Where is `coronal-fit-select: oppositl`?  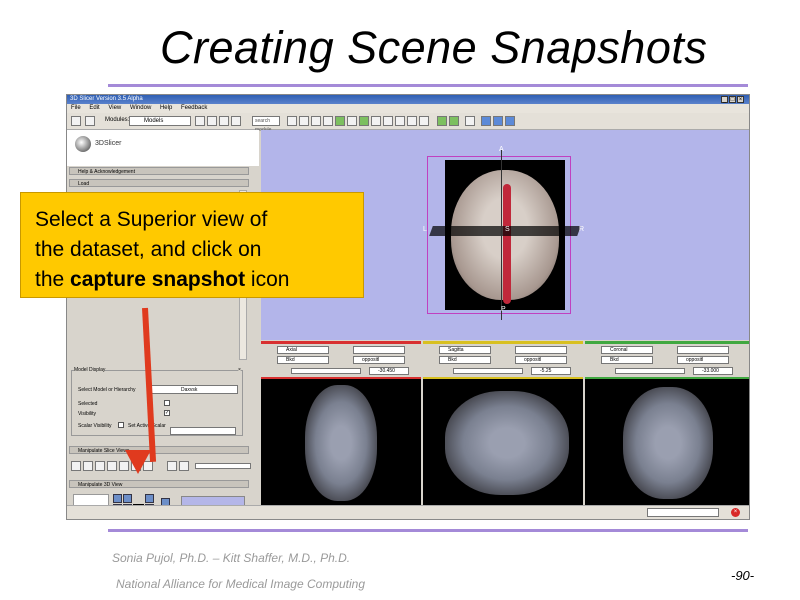 coronal-fit-select: oppositl is located at coordinates (703, 360).